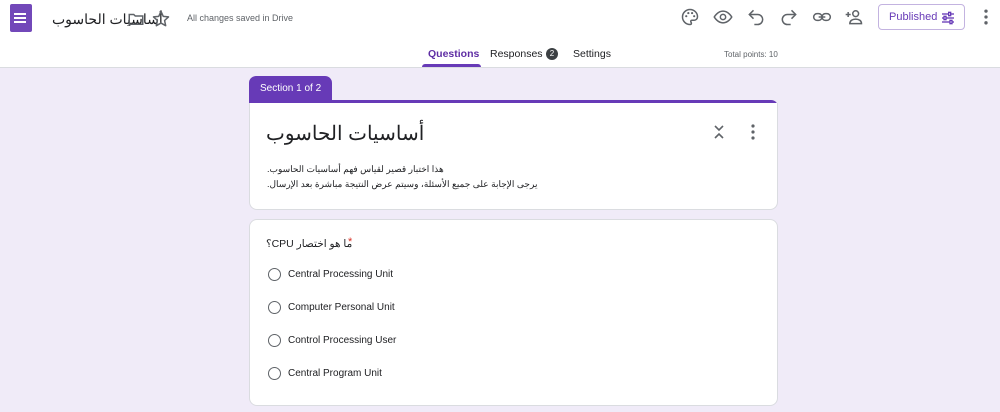  What do you see at coordinates (854, 17) in the screenshot?
I see `add-collaborator-icon` at bounding box center [854, 17].